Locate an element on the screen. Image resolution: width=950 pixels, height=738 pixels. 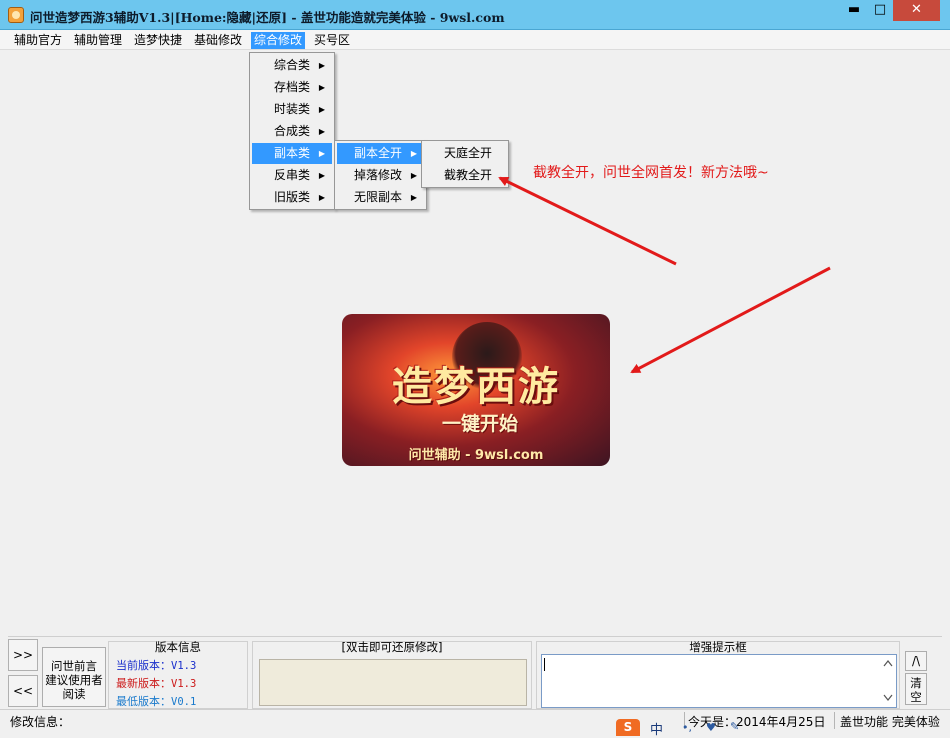
banner-title: 造梦西游 is located at coordinates (476, 386).